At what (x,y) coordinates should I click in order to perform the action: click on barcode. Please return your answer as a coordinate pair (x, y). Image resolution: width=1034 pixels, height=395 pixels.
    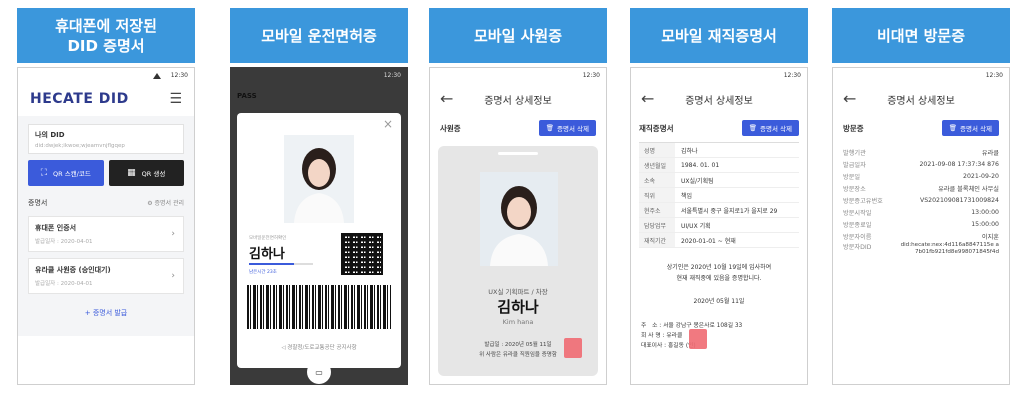
    Looking at the image, I should click on (319, 307).